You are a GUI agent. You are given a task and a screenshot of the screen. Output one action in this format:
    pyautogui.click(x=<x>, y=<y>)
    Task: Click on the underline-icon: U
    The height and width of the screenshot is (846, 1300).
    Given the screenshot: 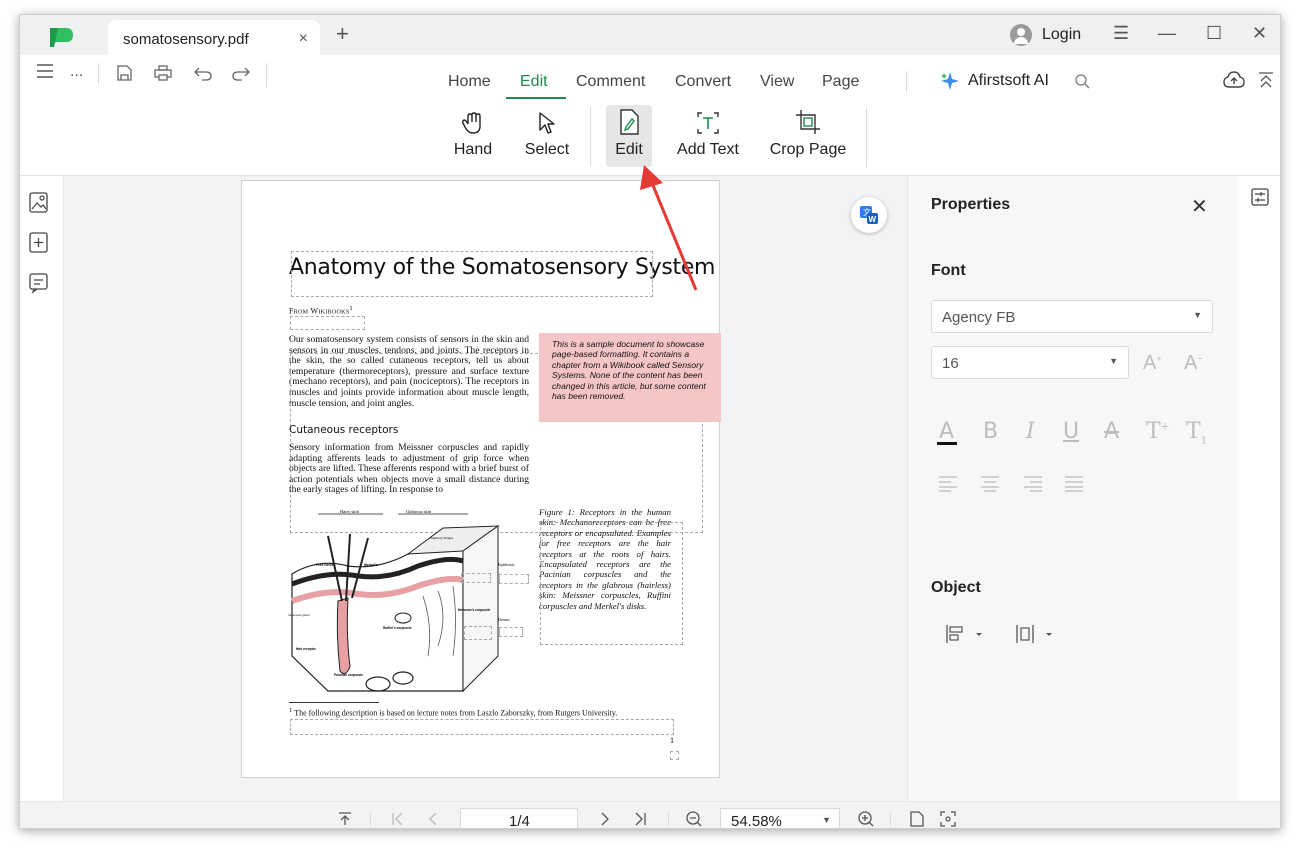 What is the action you would take?
    pyautogui.click(x=1071, y=431)
    